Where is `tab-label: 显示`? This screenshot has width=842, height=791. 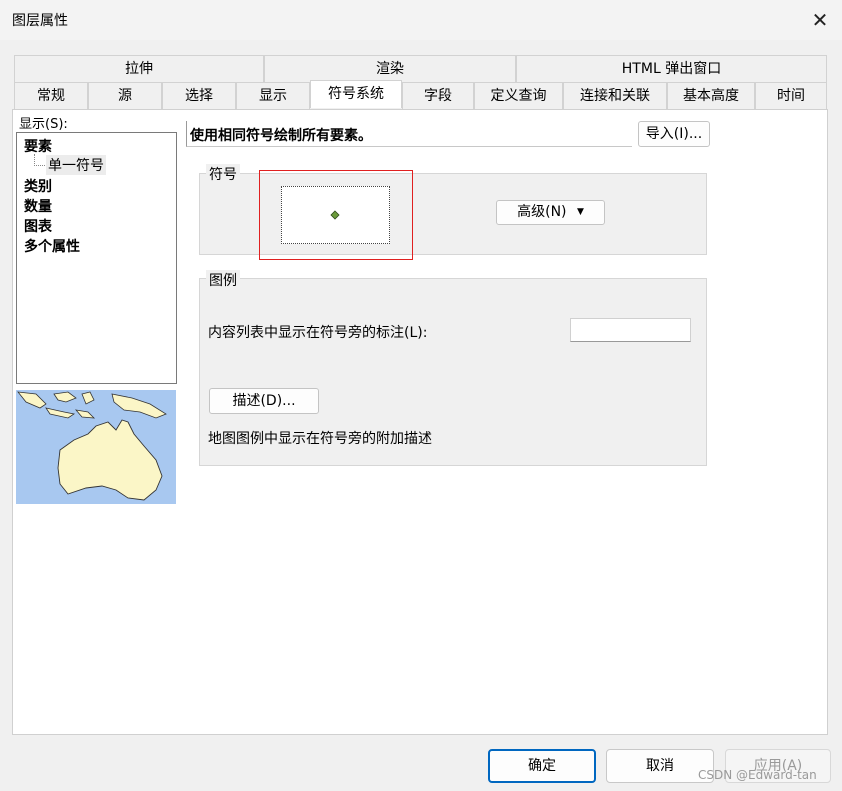 tab-label: 显示 is located at coordinates (273, 96).